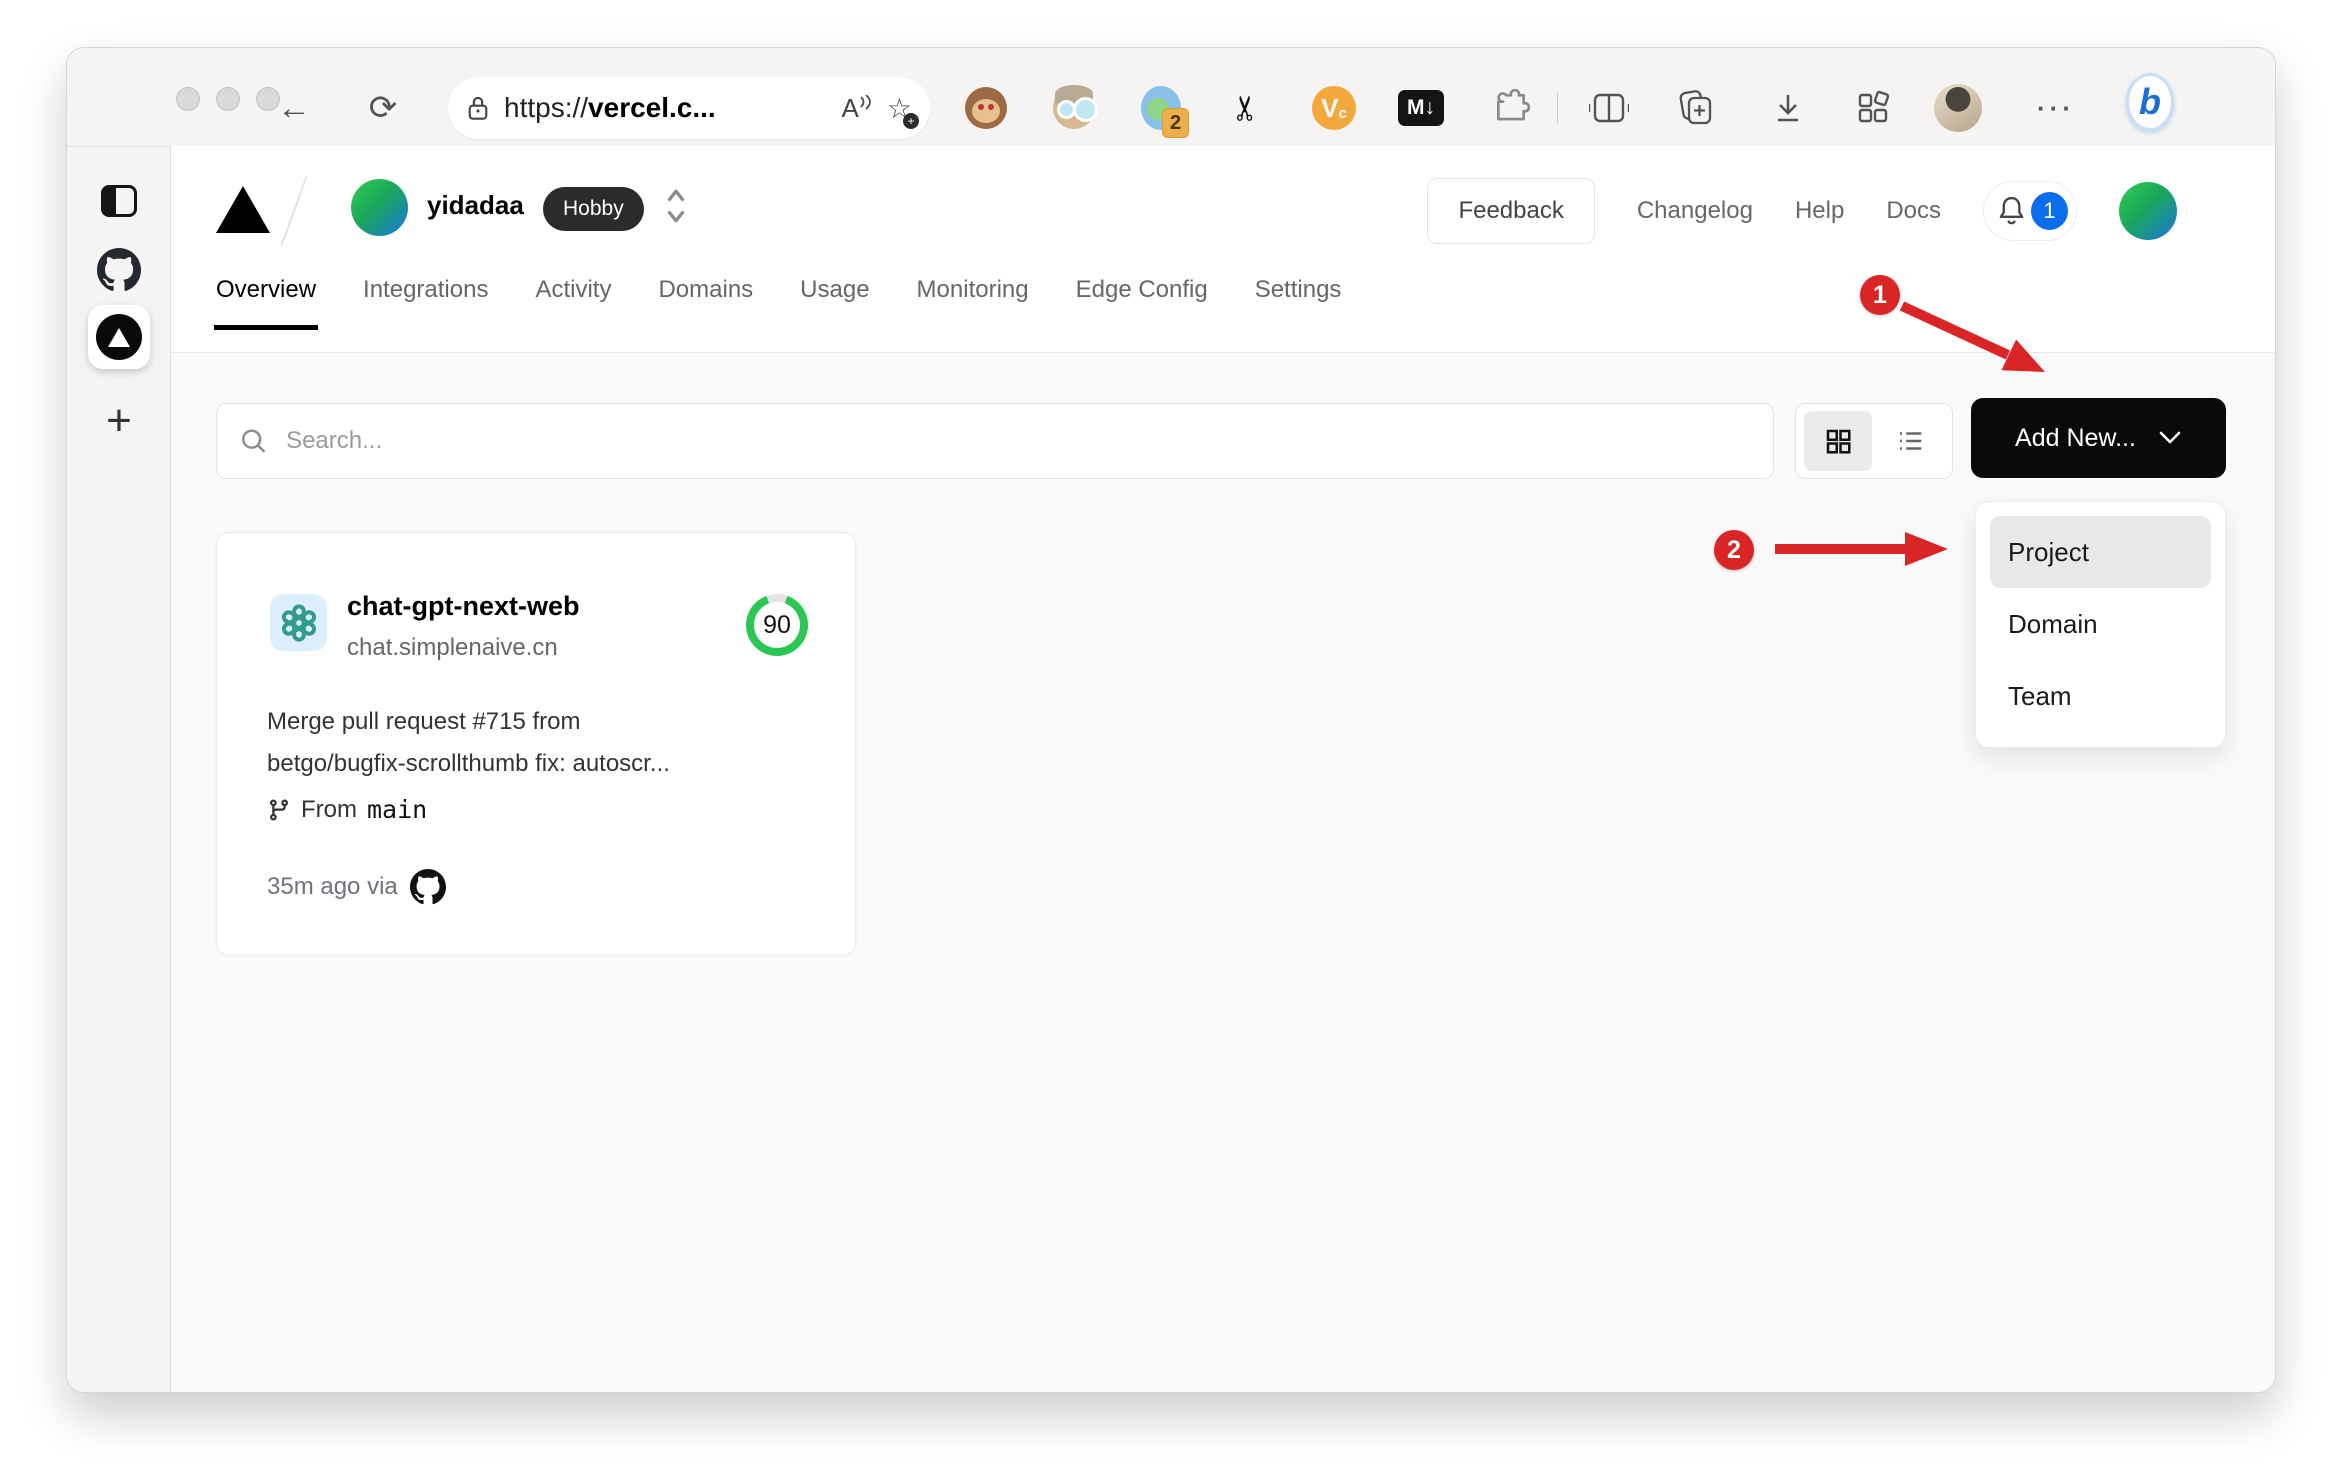 This screenshot has height=1476, width=2342. Describe the element at coordinates (1511, 108) in the screenshot. I see `extensions-puzzle-icon` at that location.